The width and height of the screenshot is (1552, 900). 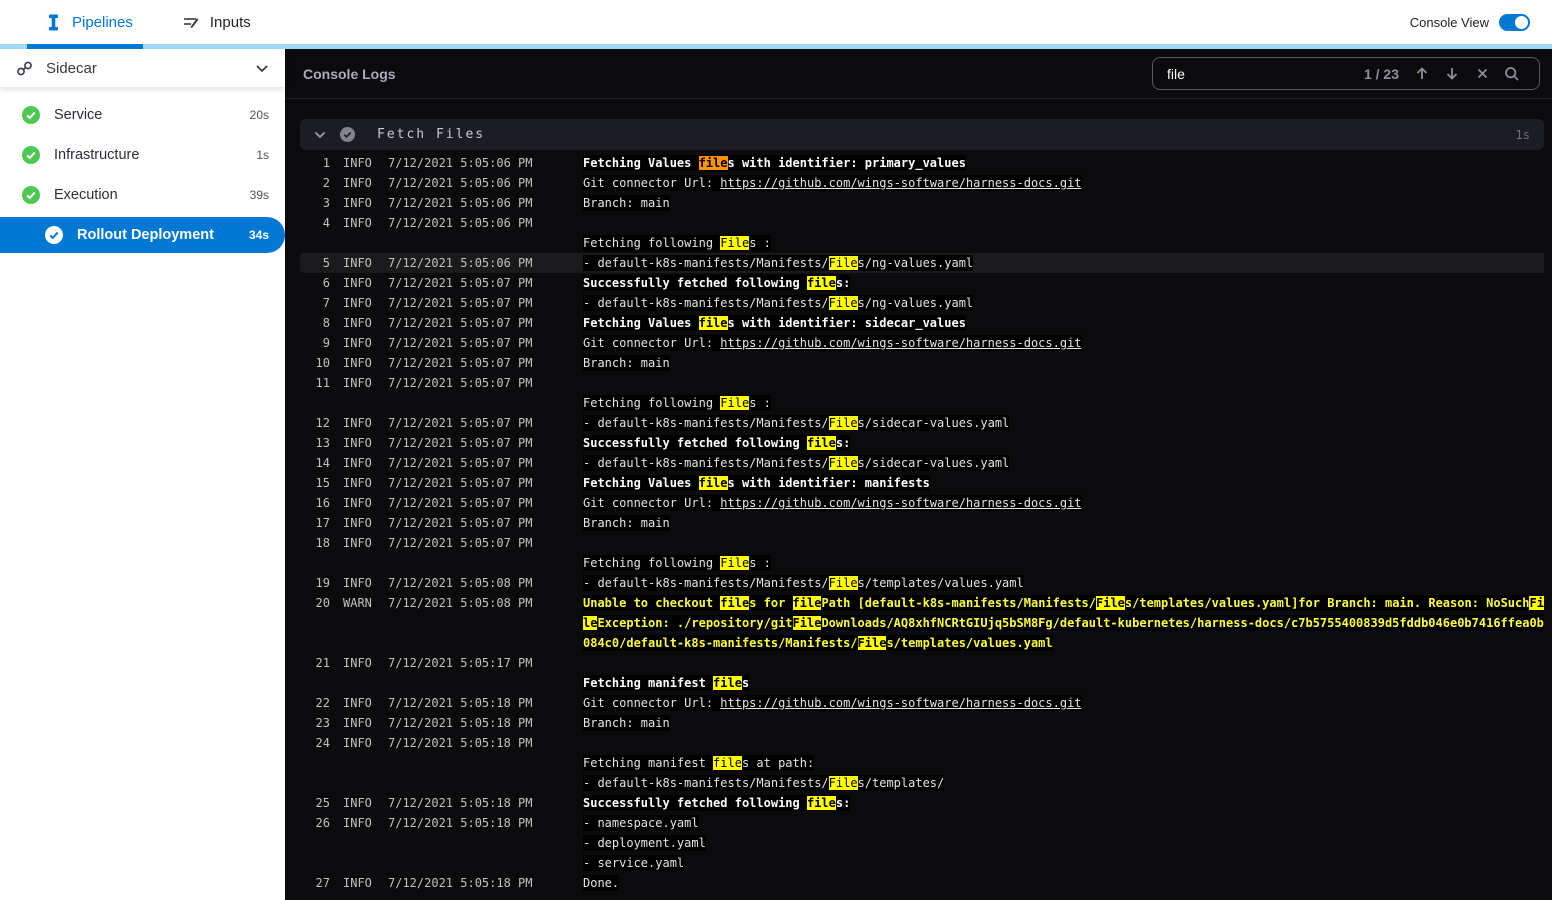 I want to click on log-timestamp: 7/12/2021 5:05:18 PM, so click(x=460, y=703).